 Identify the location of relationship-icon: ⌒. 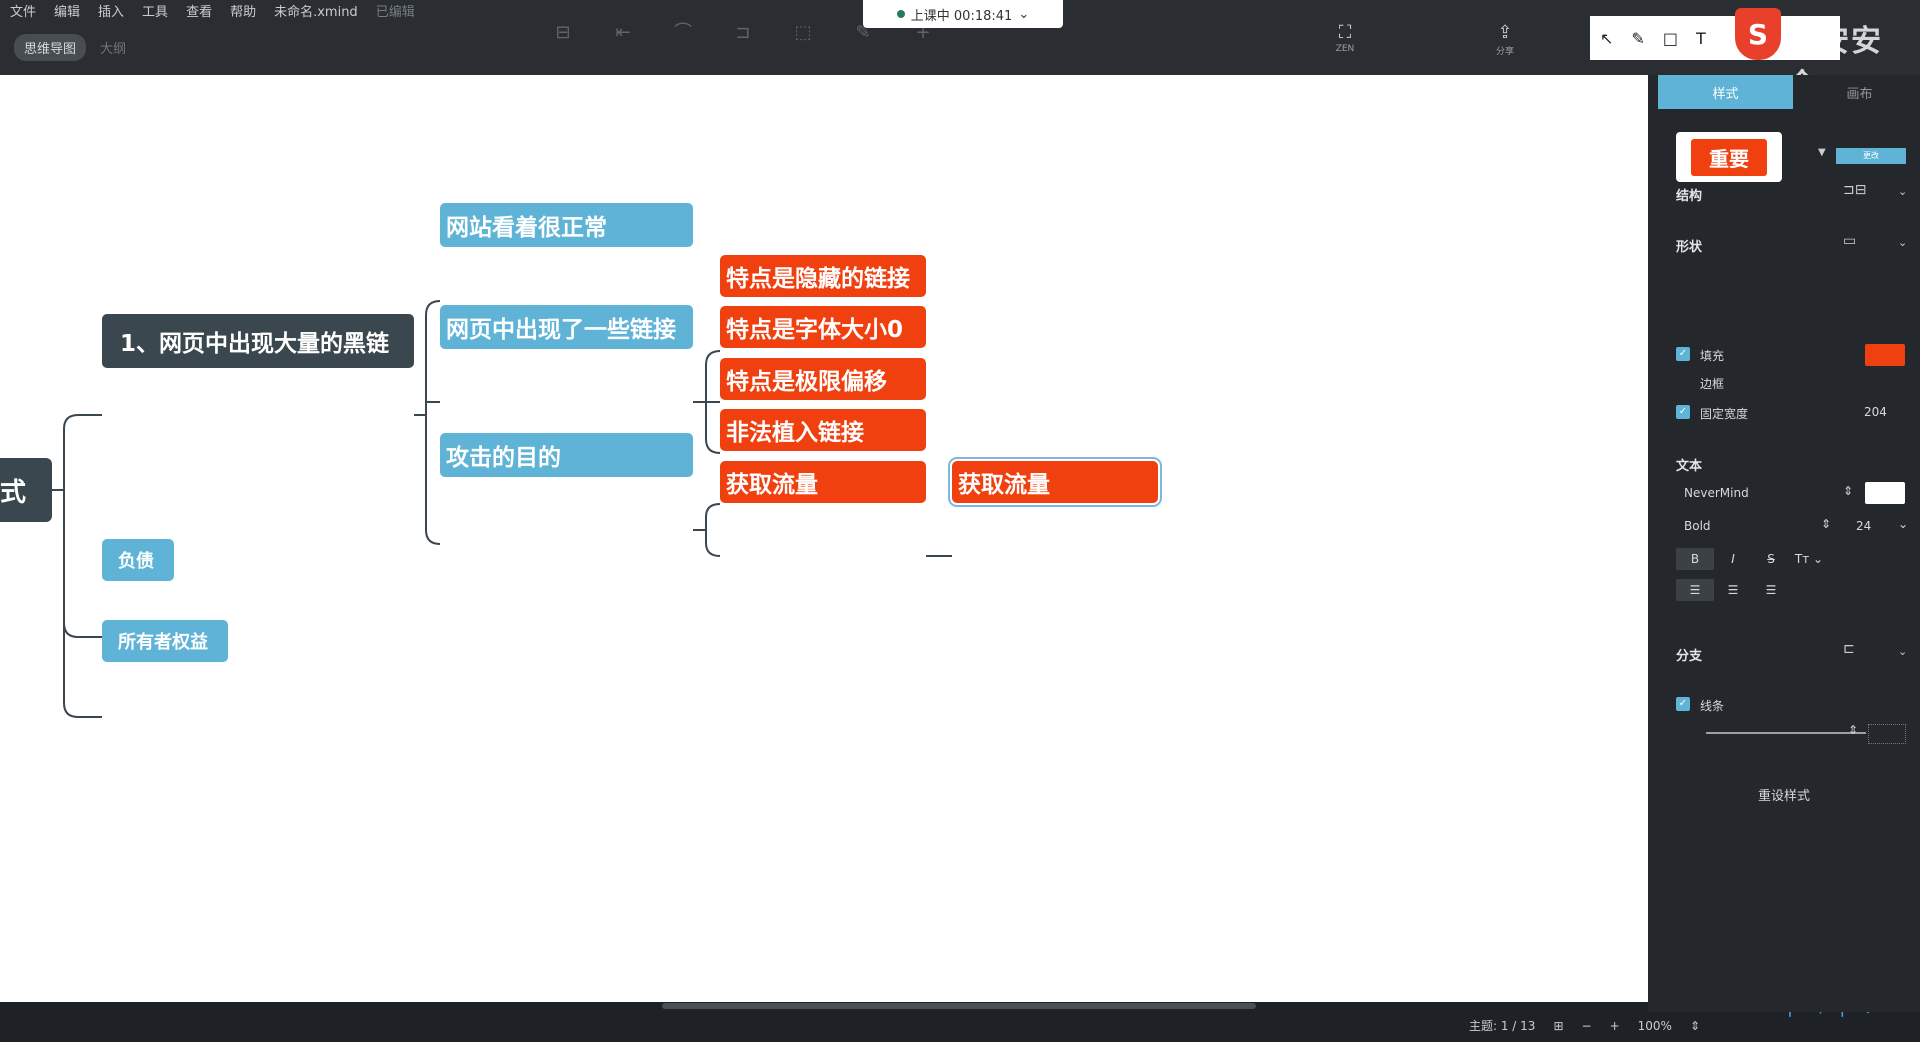
(683, 32).